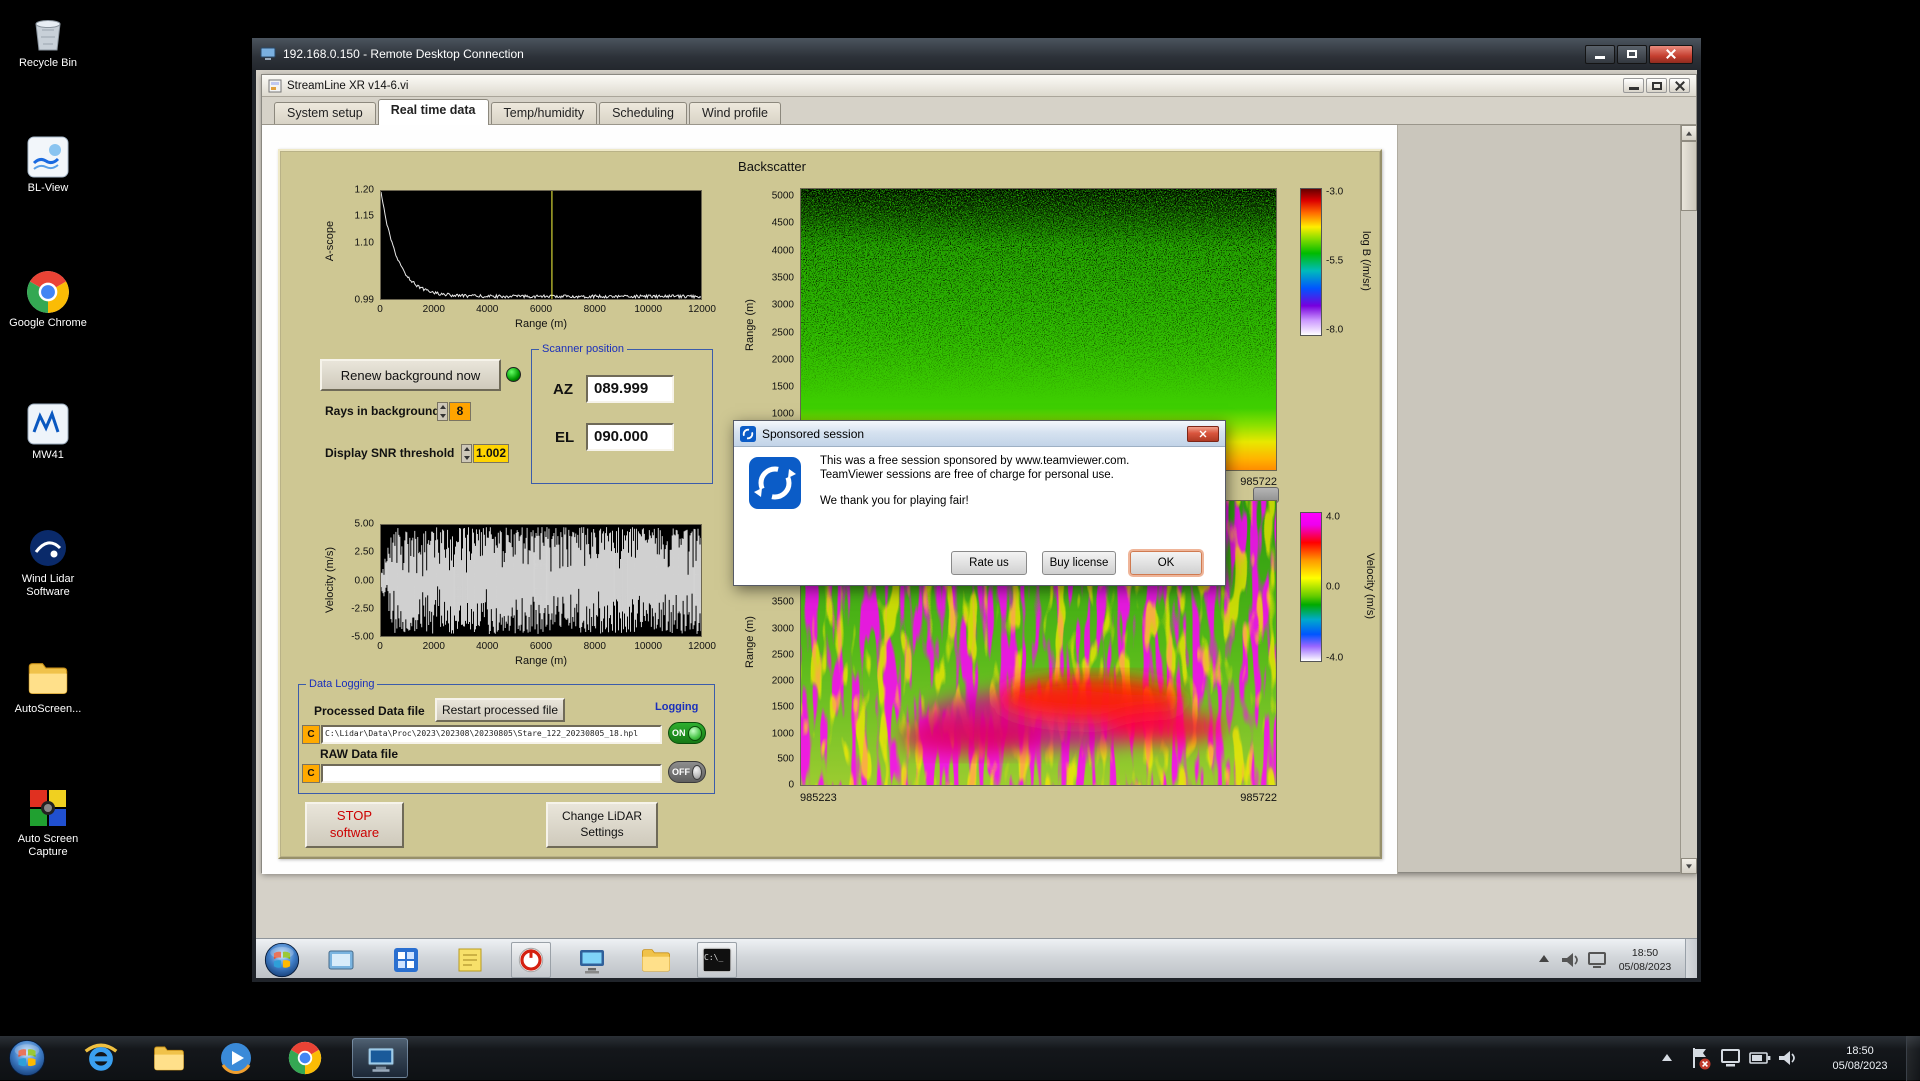  What do you see at coordinates (1701, 1058) in the screenshot?
I see `action-center-icon` at bounding box center [1701, 1058].